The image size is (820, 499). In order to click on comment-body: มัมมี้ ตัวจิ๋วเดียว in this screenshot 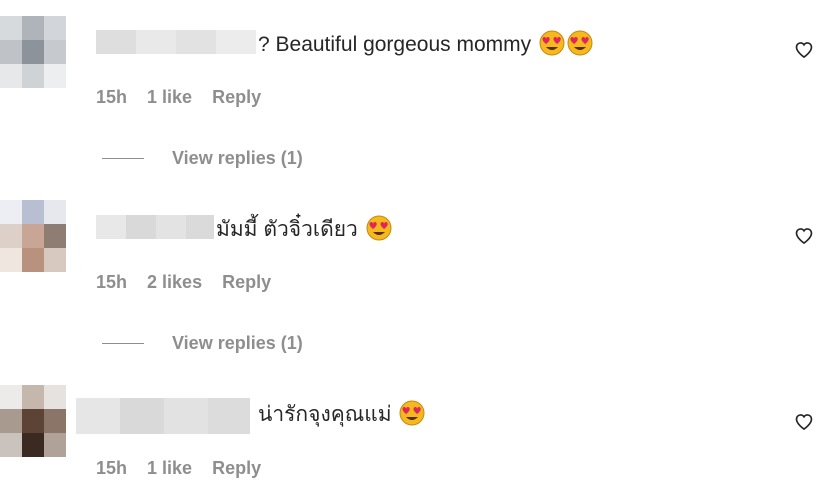, I will do `click(287, 229)`.